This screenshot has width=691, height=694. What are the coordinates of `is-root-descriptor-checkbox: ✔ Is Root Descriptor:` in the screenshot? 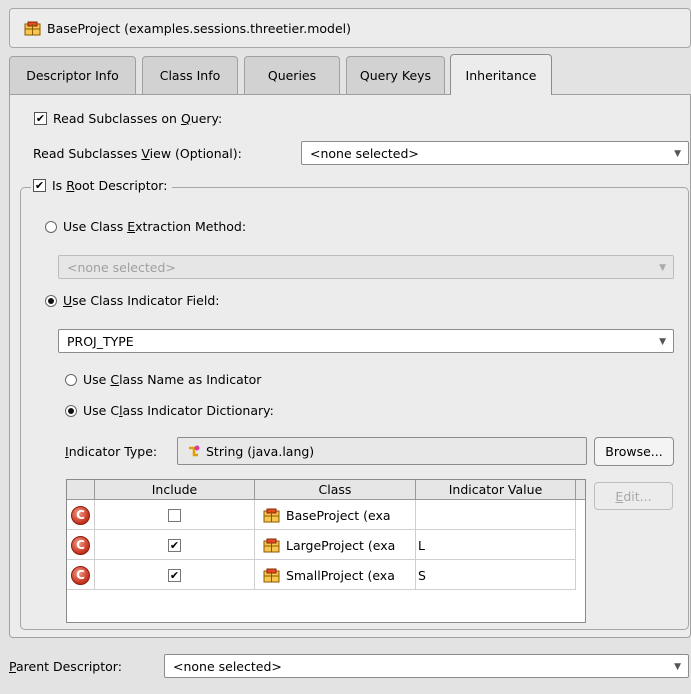 It's located at (102, 185).